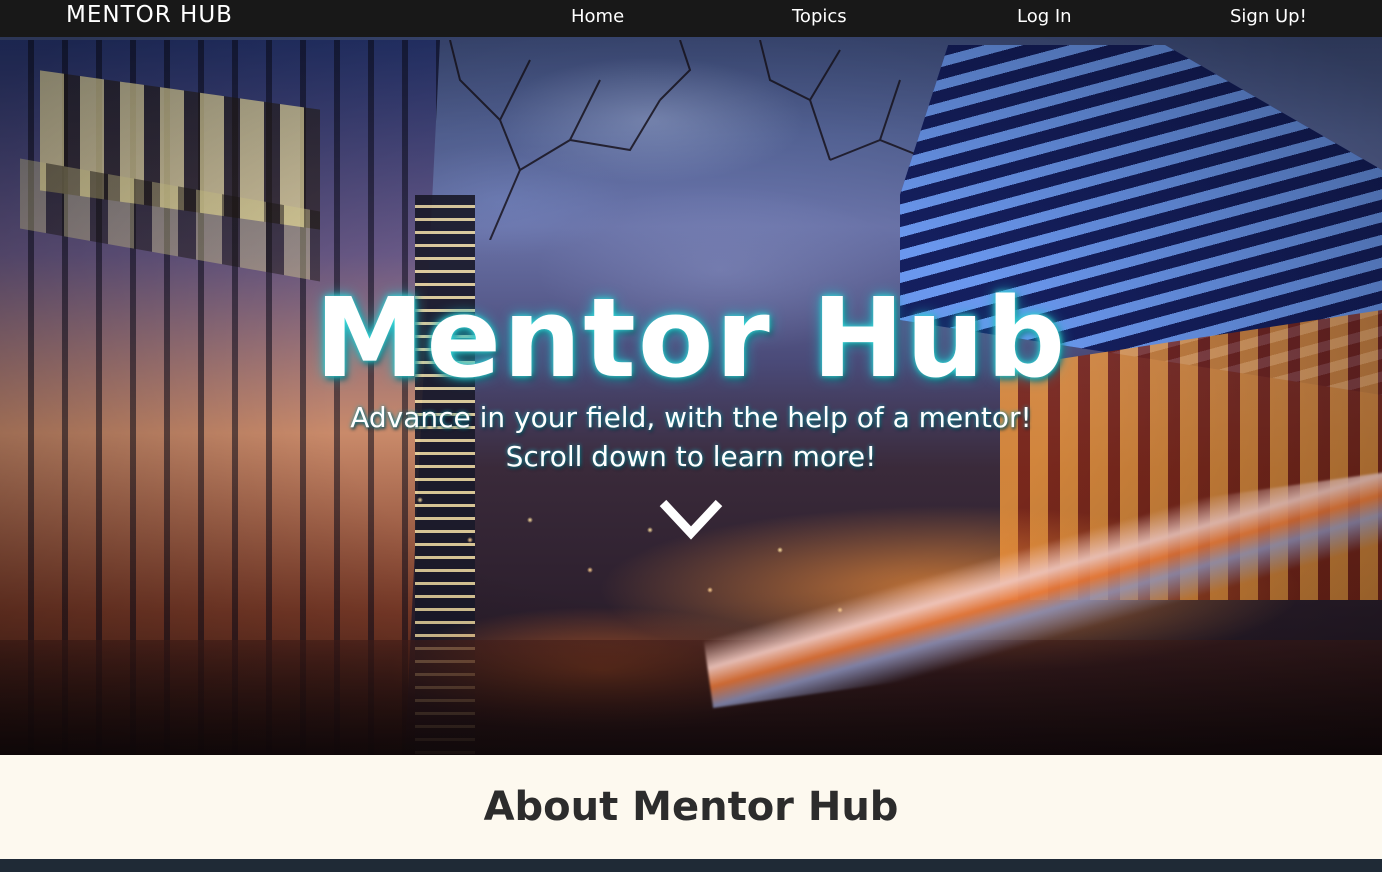 The image size is (1382, 872). What do you see at coordinates (597, 16) in the screenshot?
I see `nav-link-home: Home` at bounding box center [597, 16].